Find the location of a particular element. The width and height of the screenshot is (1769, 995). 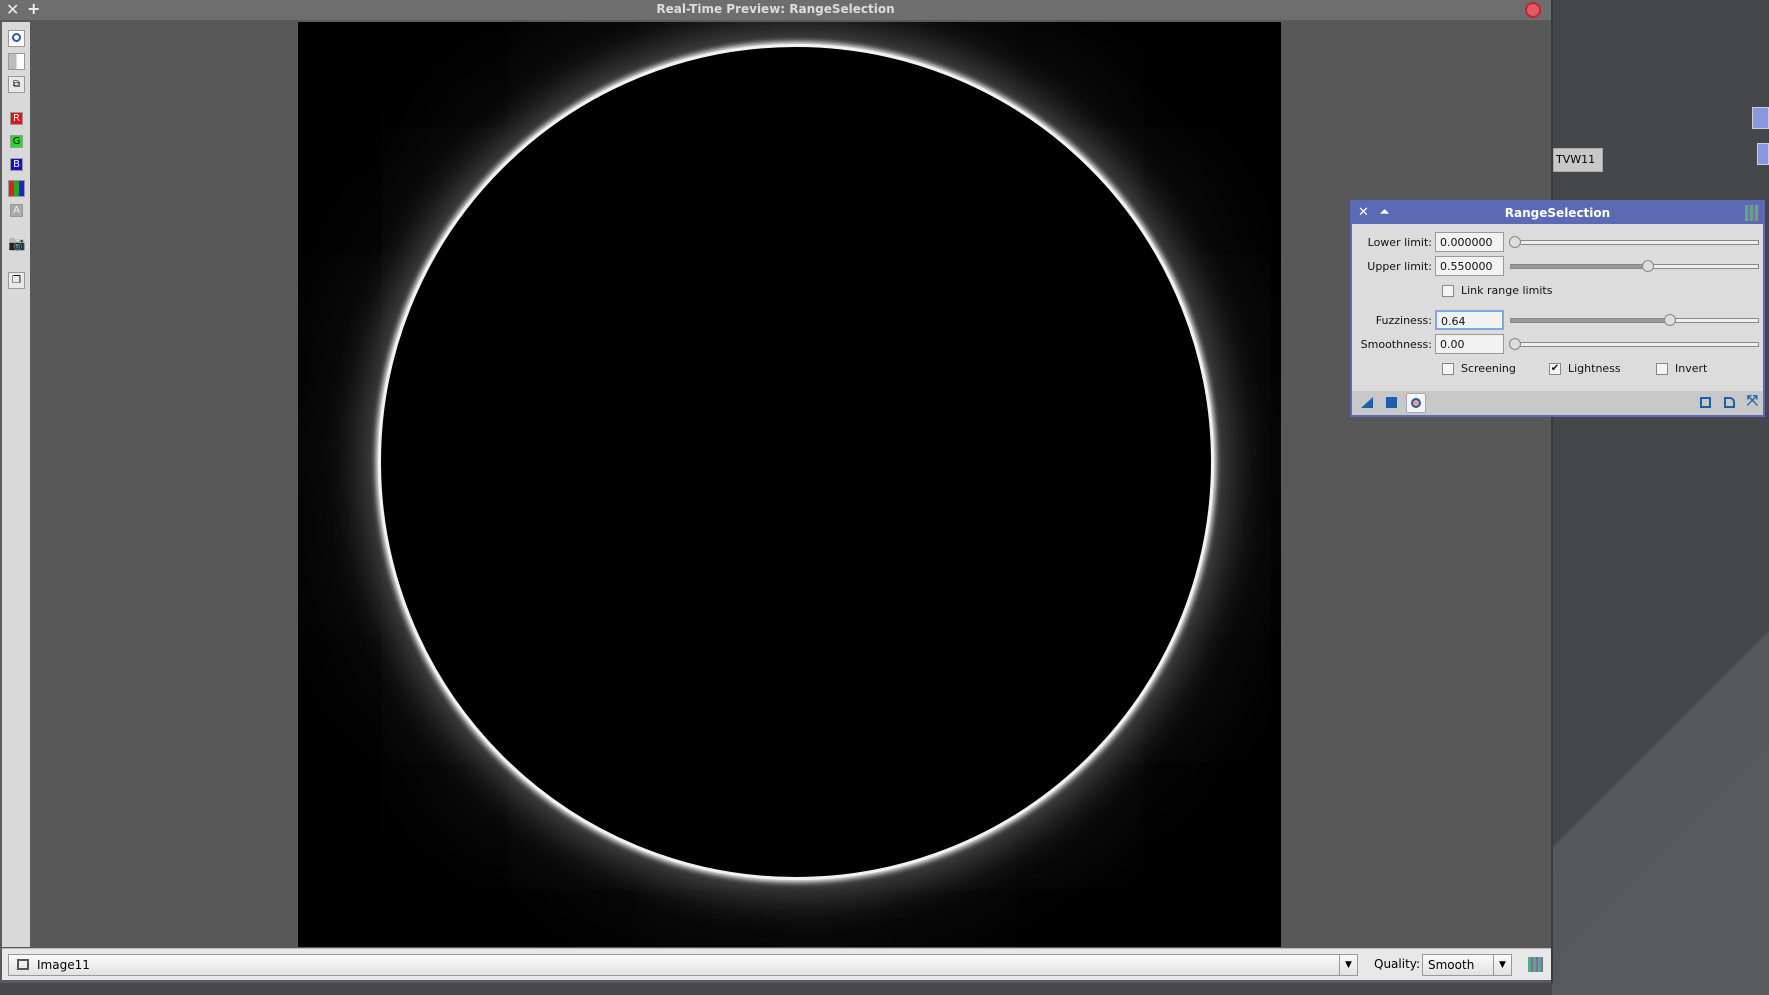

fuzziness-slider is located at coordinates (1634, 320).